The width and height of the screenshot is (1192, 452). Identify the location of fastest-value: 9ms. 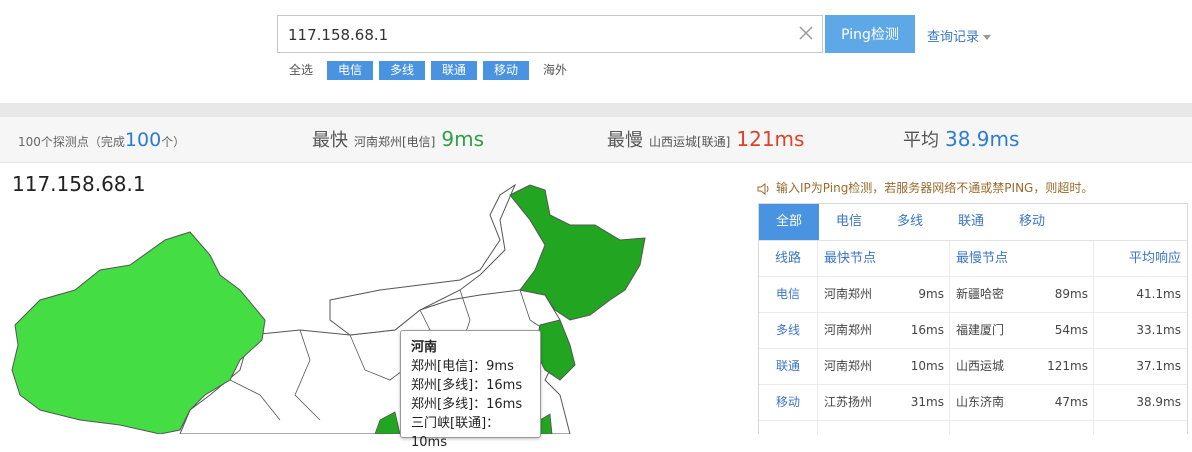
(463, 139).